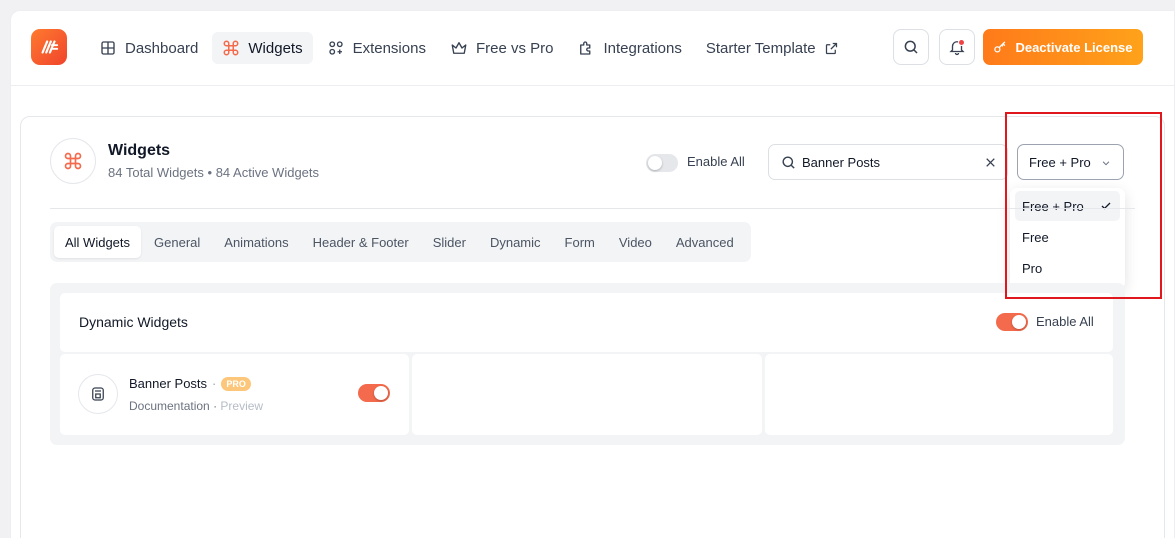  Describe the element at coordinates (256, 242) in the screenshot. I see `tab-animations: Animations` at that location.